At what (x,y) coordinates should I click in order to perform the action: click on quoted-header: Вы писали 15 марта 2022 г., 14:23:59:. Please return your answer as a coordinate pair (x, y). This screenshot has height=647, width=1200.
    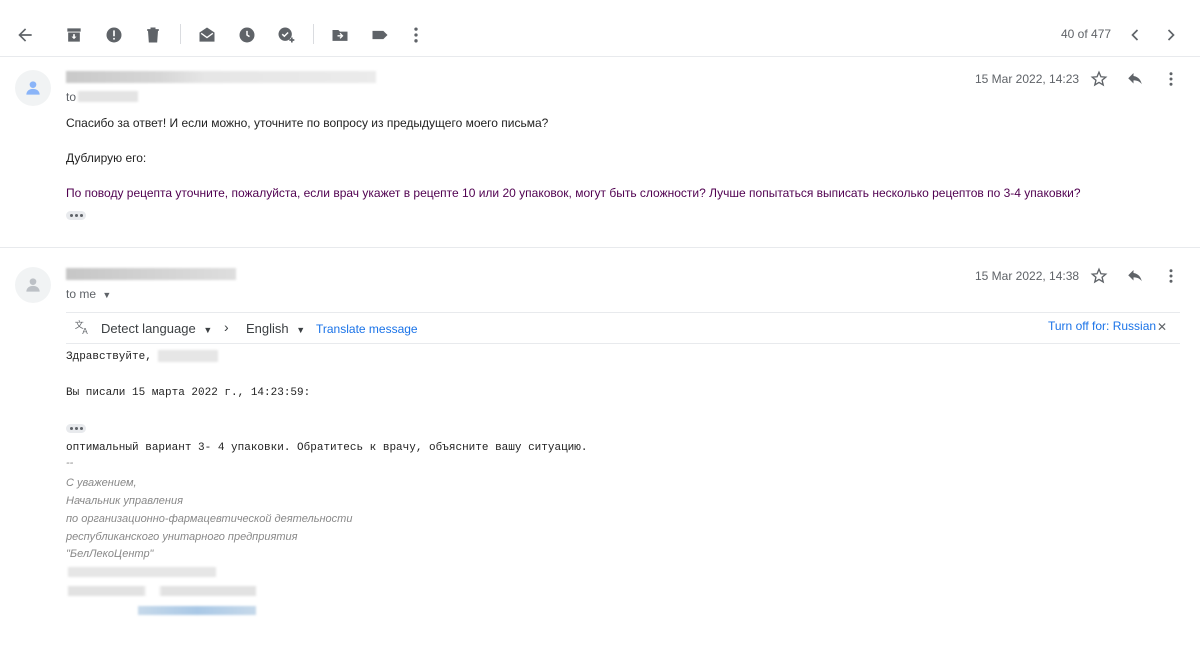
    Looking at the image, I should click on (188, 393).